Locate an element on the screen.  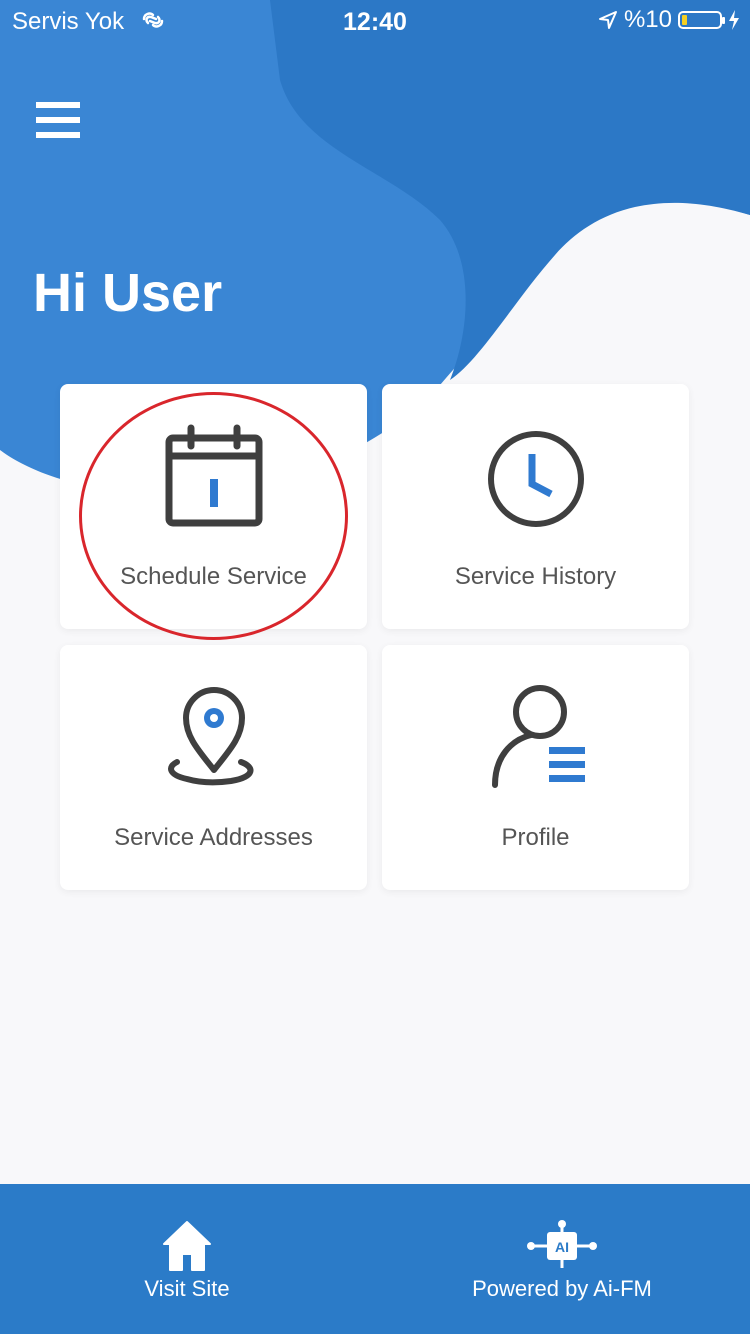
service-history-label: Service History is located at coordinates (535, 576).